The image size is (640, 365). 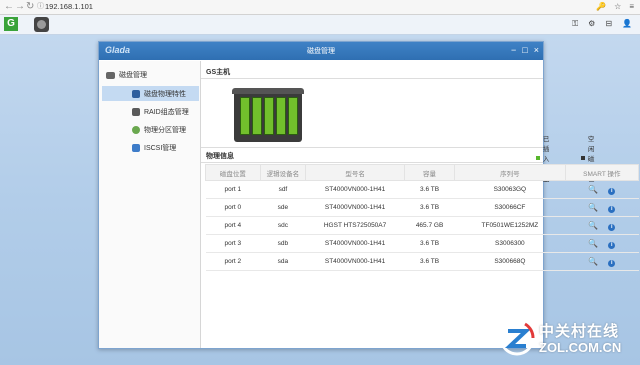 I want to click on window-titlebar: Glada 磁盘管理 − □ ×, so click(x=321, y=51).